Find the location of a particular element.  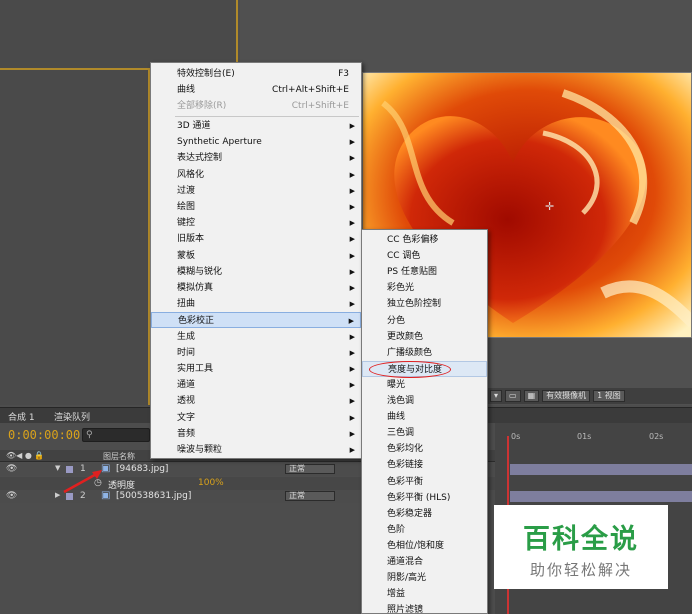

submenu-item-label: 增益 is located at coordinates (396, 594).